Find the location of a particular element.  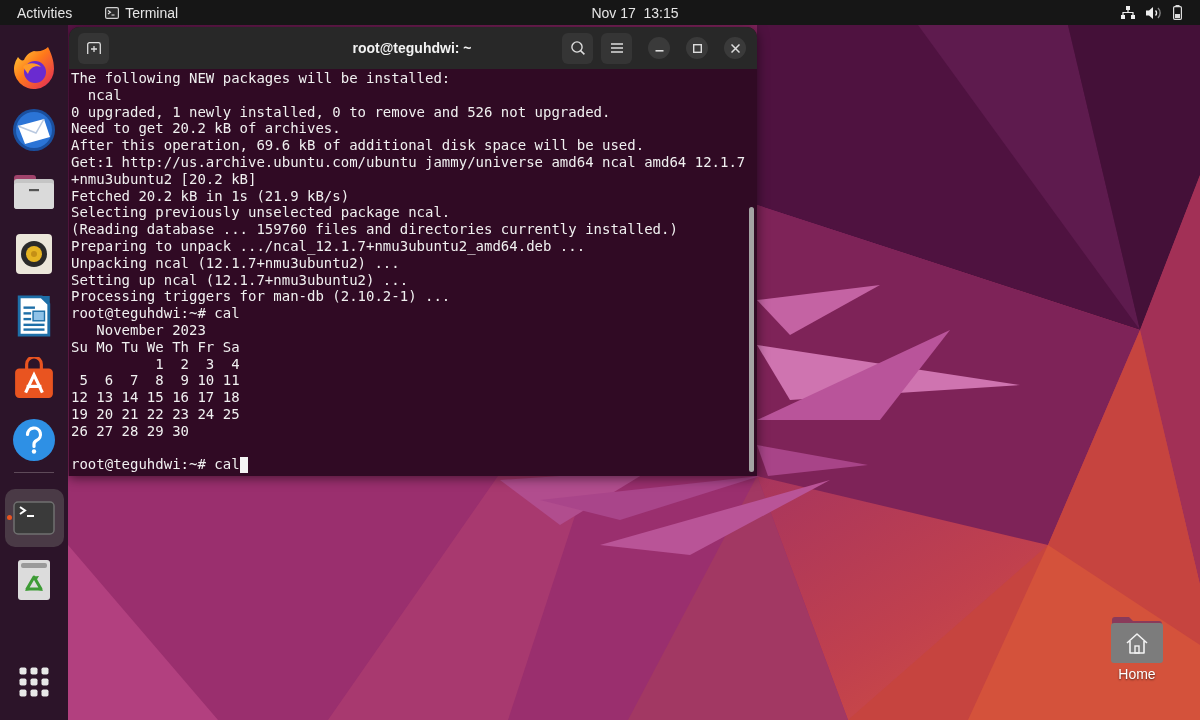

search-button is located at coordinates (577, 48).